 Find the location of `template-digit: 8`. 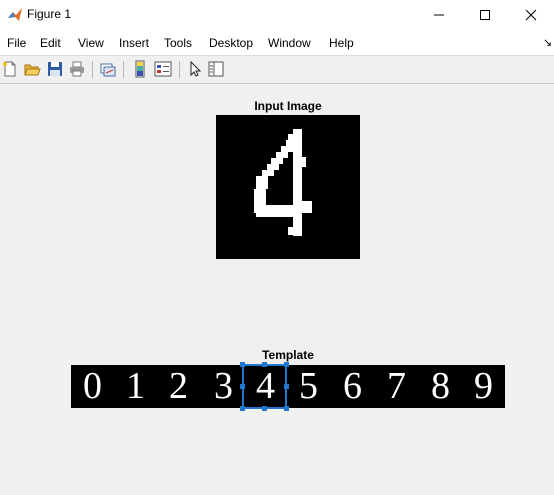

template-digit: 8 is located at coordinates (440, 386).